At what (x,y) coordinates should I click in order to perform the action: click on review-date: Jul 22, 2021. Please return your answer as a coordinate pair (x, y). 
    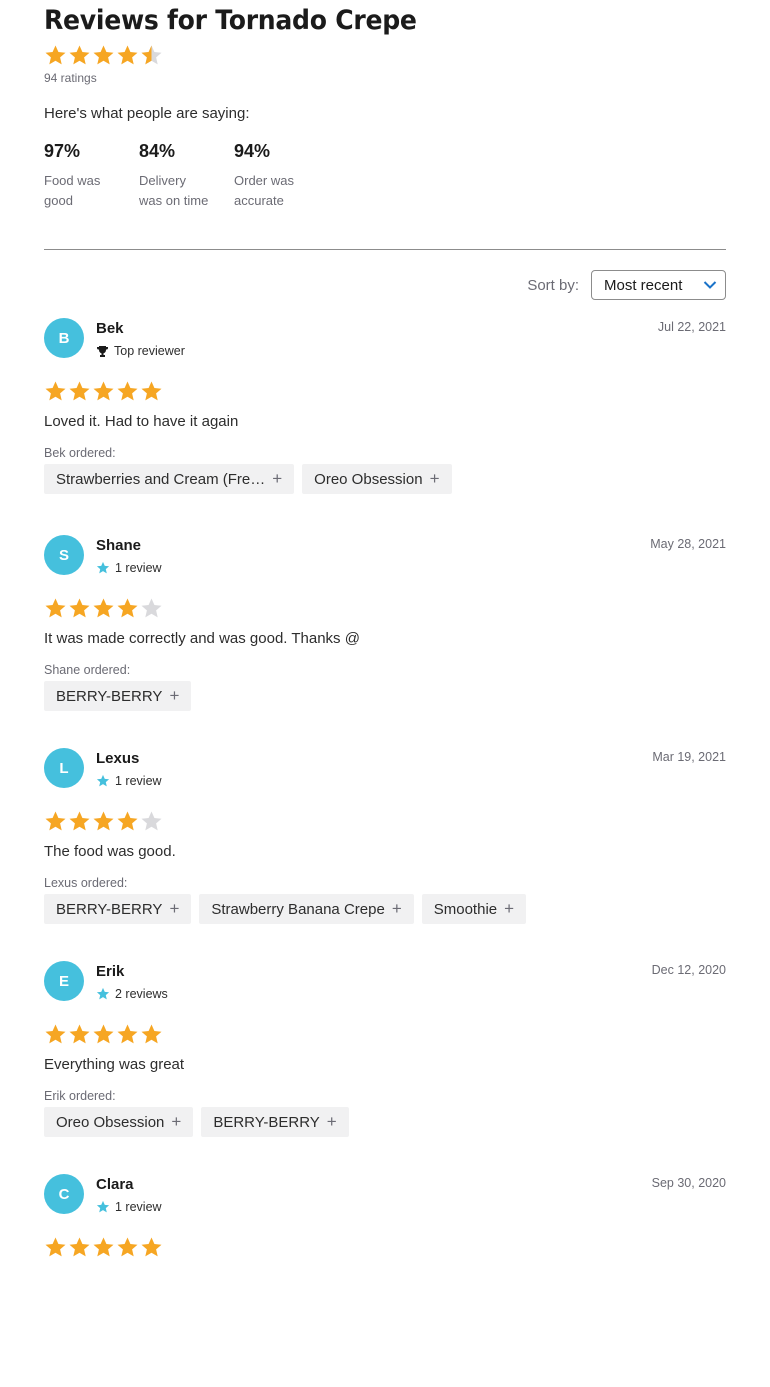
    Looking at the image, I should click on (691, 327).